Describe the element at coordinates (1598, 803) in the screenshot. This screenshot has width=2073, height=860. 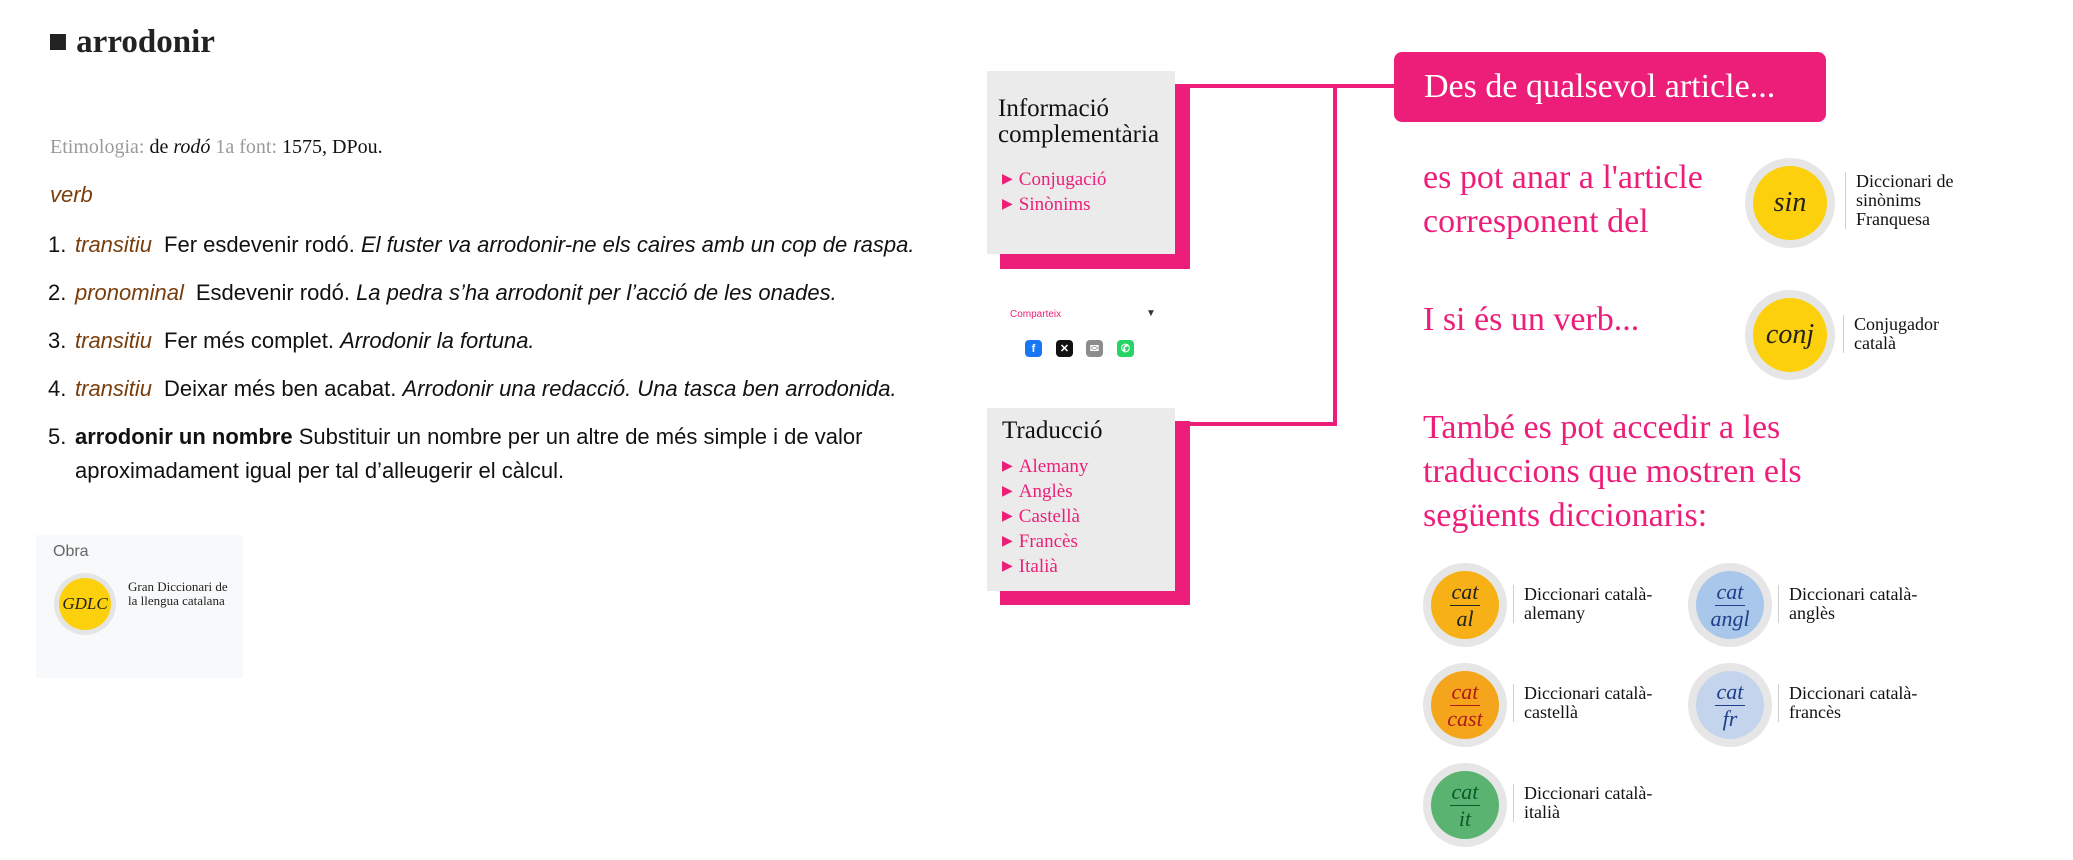
I see `dictionary-cat-it: Diccionari català-italià` at that location.